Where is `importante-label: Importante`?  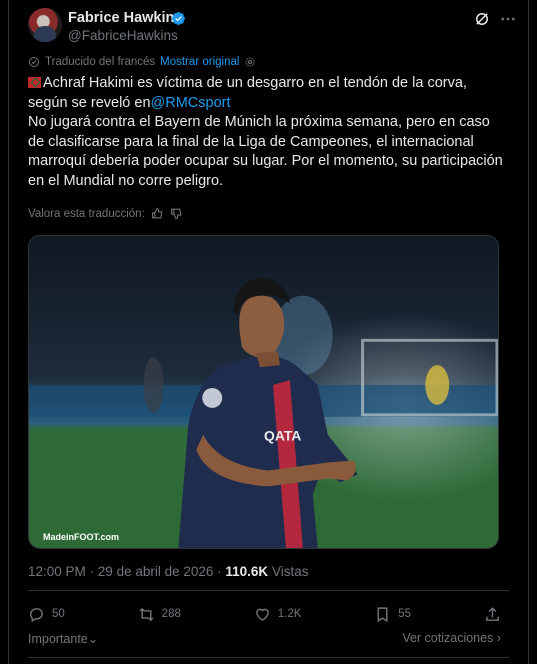
importante-label: Importante is located at coordinates (58, 639).